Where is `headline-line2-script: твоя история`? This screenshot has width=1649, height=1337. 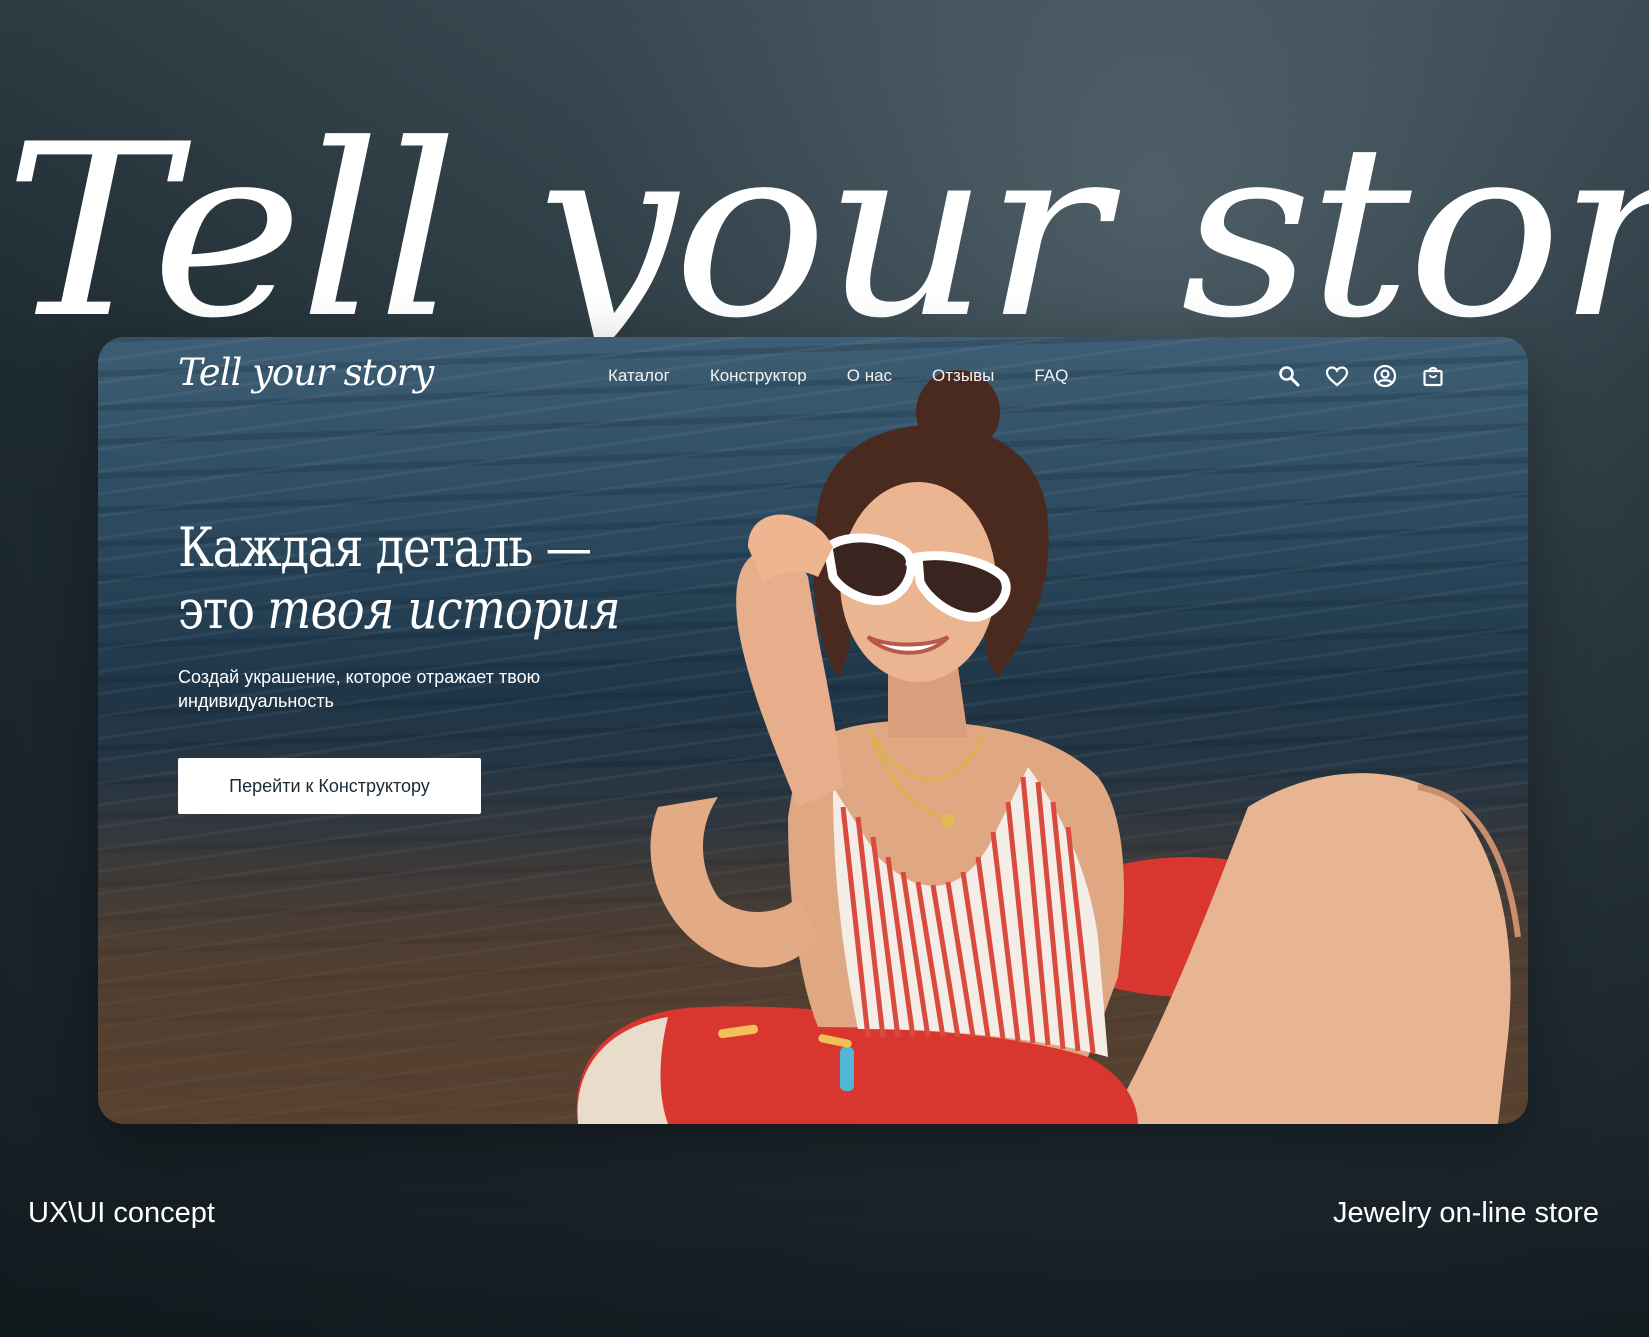
headline-line2-script: твоя история is located at coordinates (443, 609).